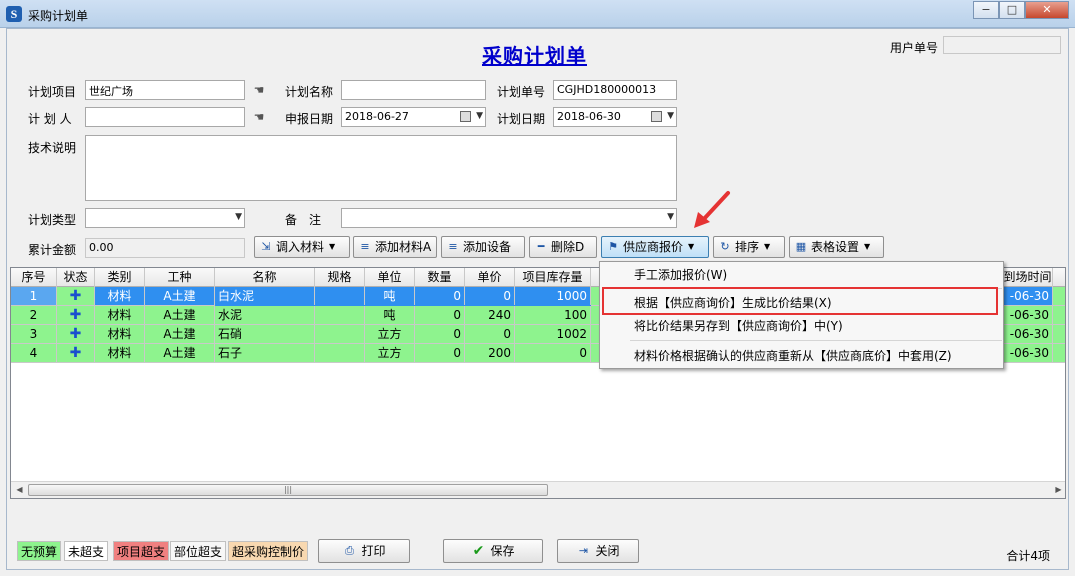  Describe the element at coordinates (583, 550) in the screenshot. I see `exit-door-icon: ⇥` at that location.